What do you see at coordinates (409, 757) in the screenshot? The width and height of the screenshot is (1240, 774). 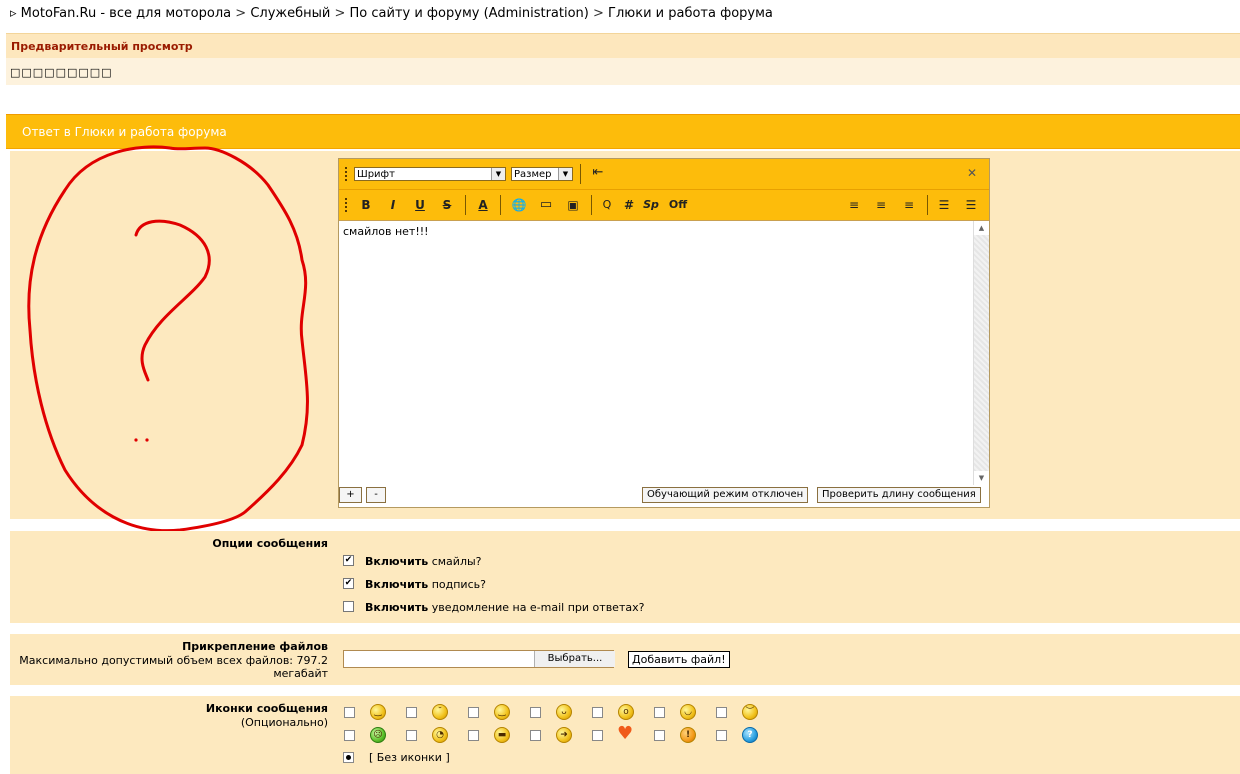 I see `no-icon-label: [ Без иконки ]` at bounding box center [409, 757].